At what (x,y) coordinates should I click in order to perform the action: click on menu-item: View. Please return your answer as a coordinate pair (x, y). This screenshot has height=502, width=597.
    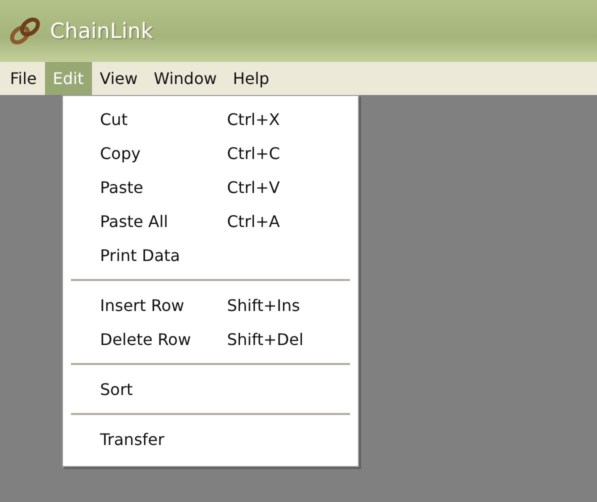
    Looking at the image, I should click on (119, 78).